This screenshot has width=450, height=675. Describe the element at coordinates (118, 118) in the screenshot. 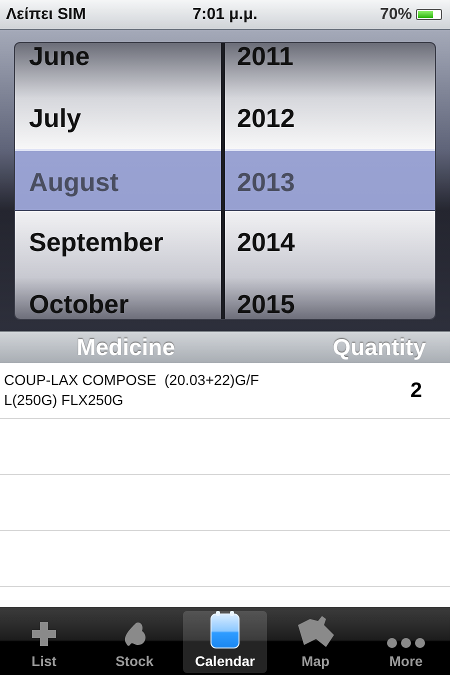

I see `picker-option: July` at that location.